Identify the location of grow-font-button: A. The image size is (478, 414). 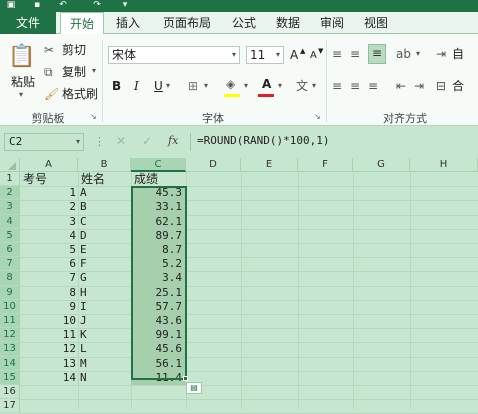
(294, 55).